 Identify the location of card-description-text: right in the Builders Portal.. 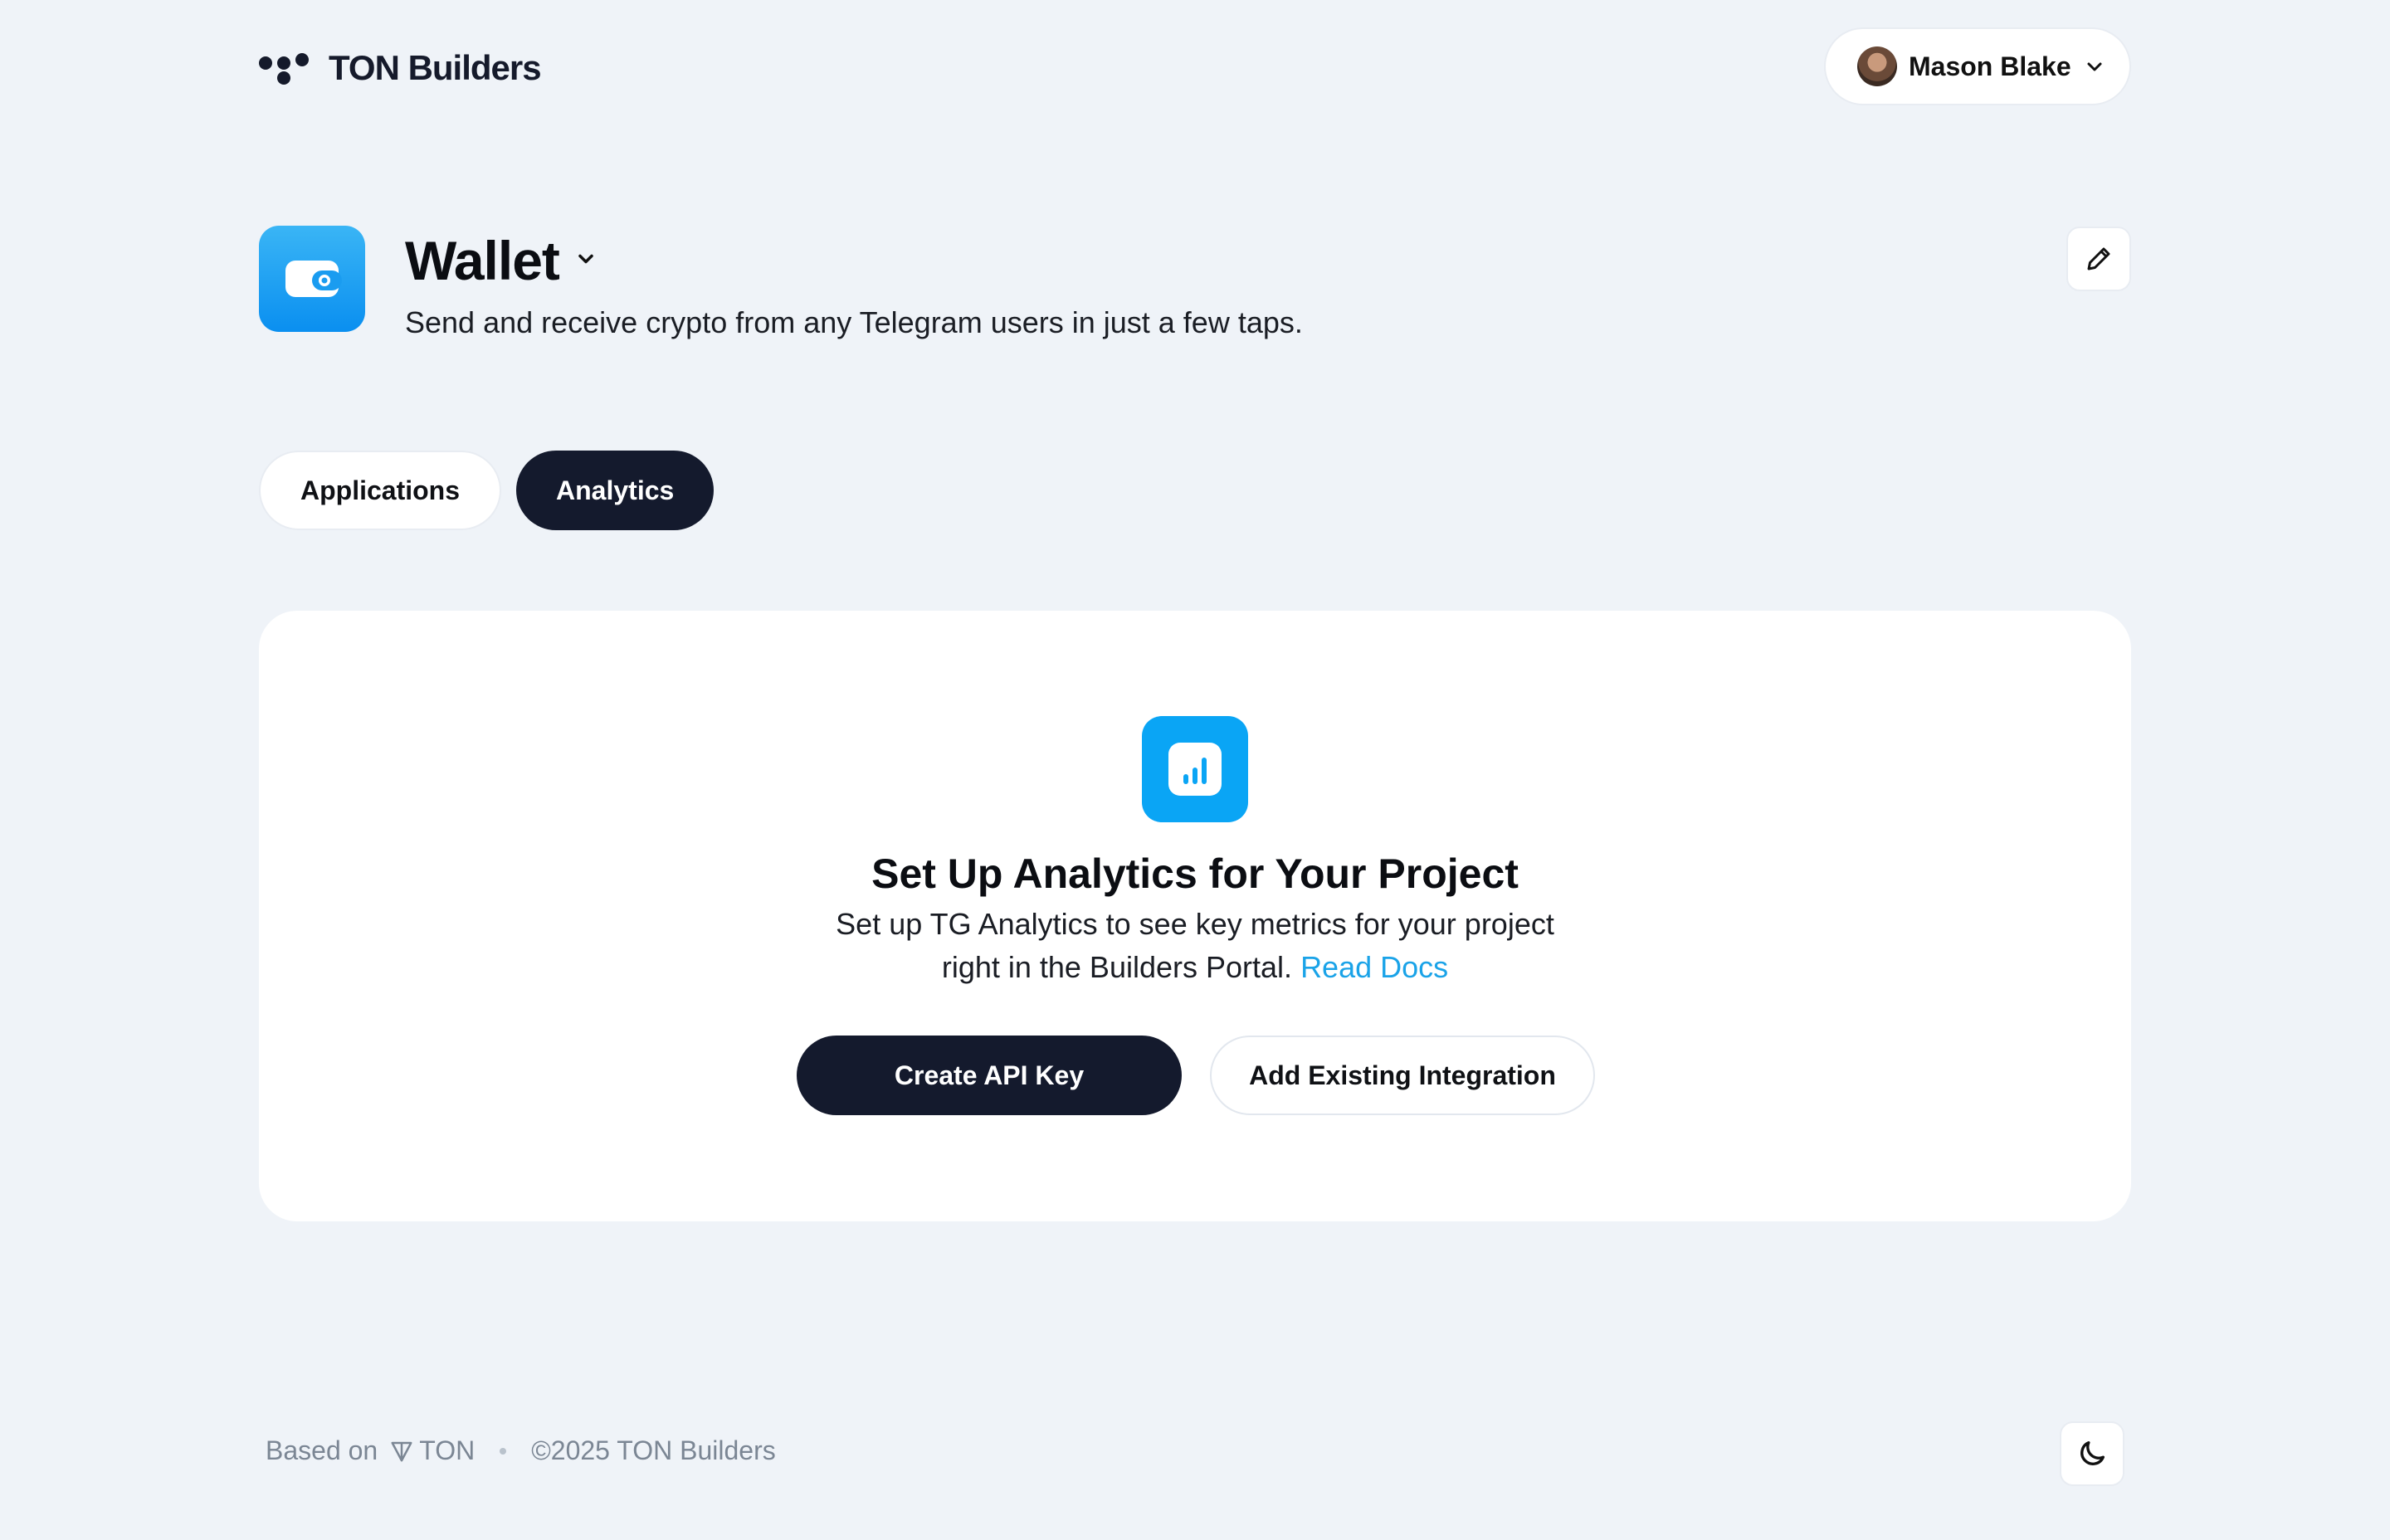
(1117, 967).